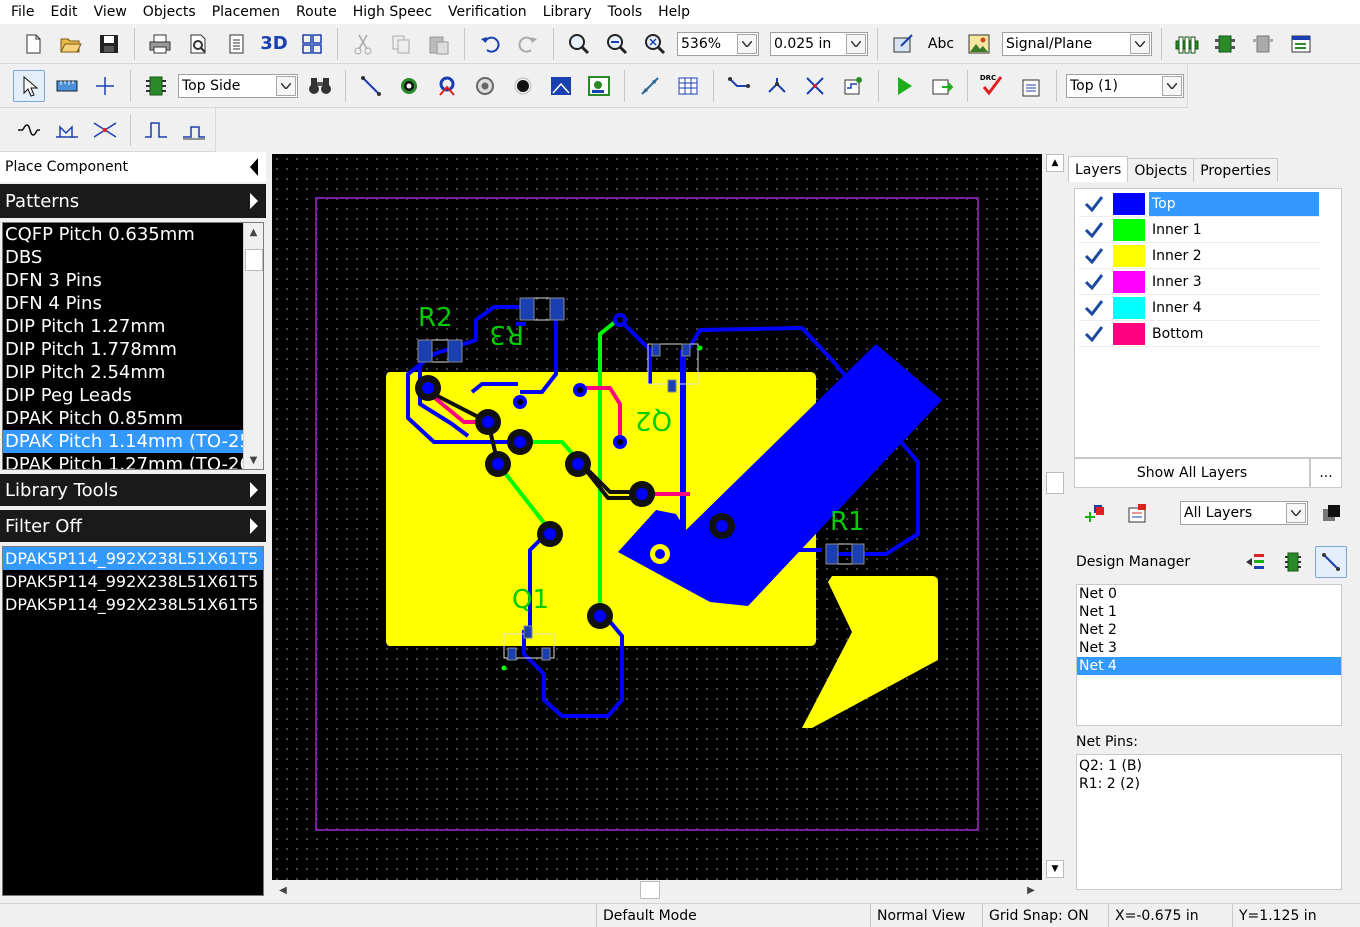 Image resolution: width=1360 pixels, height=927 pixels. Describe the element at coordinates (133, 490) in the screenshot. I see `library-tools-header: Library Tools` at that location.